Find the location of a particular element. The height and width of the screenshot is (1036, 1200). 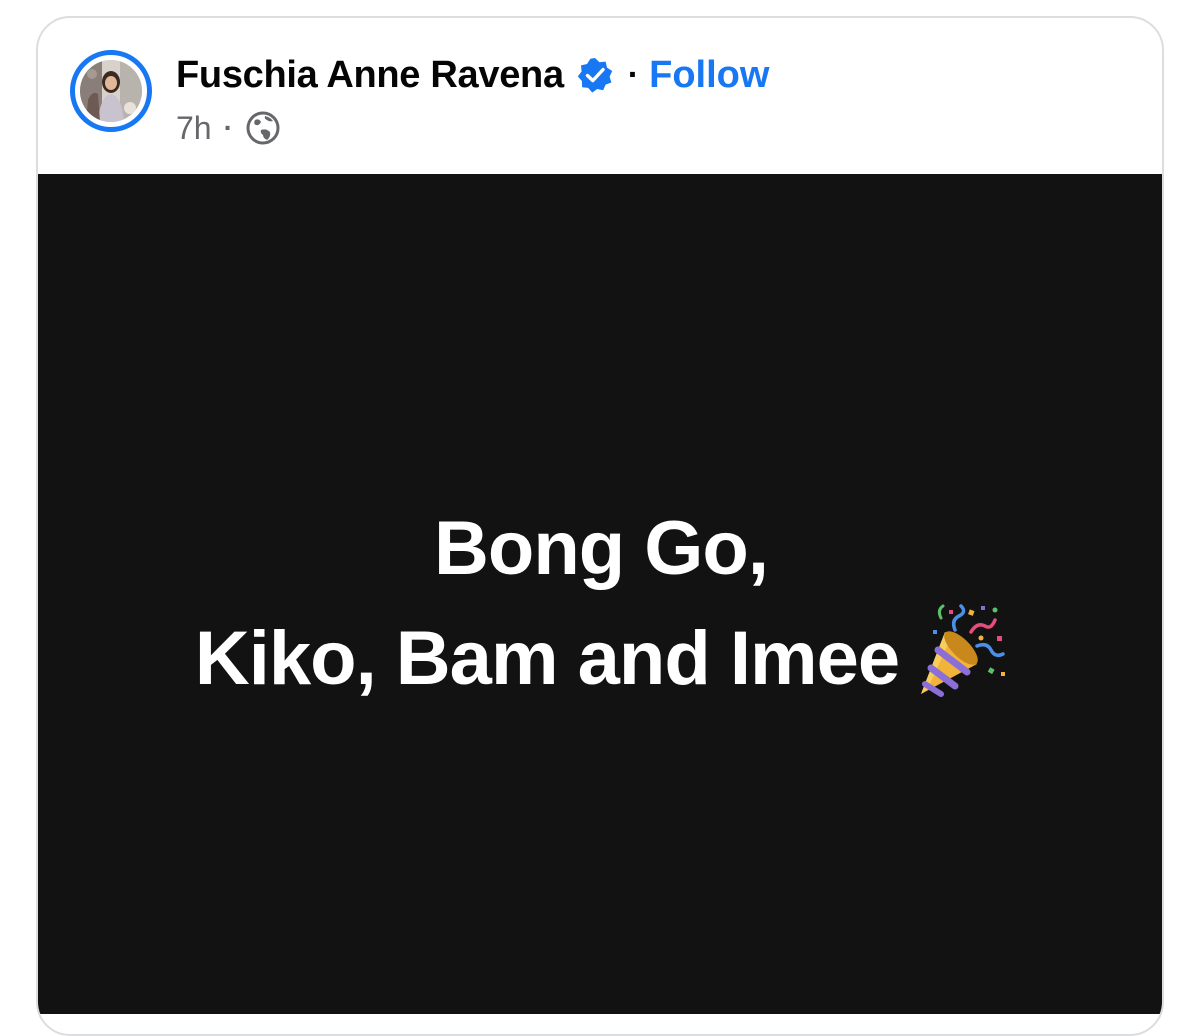

author-avatar is located at coordinates (111, 91).